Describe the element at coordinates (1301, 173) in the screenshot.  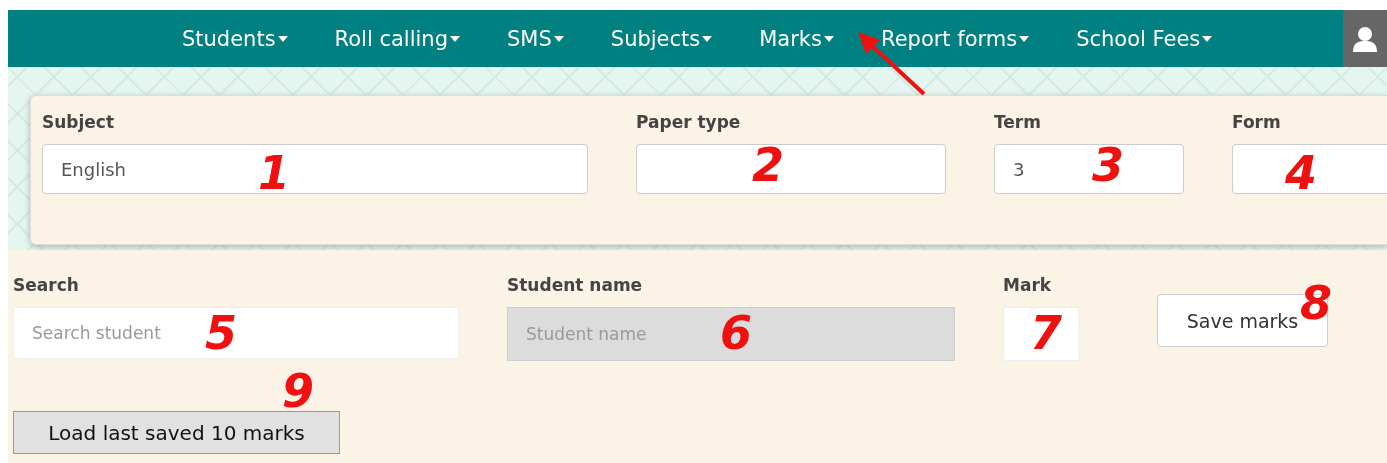
I see `annotation-number: 4` at that location.